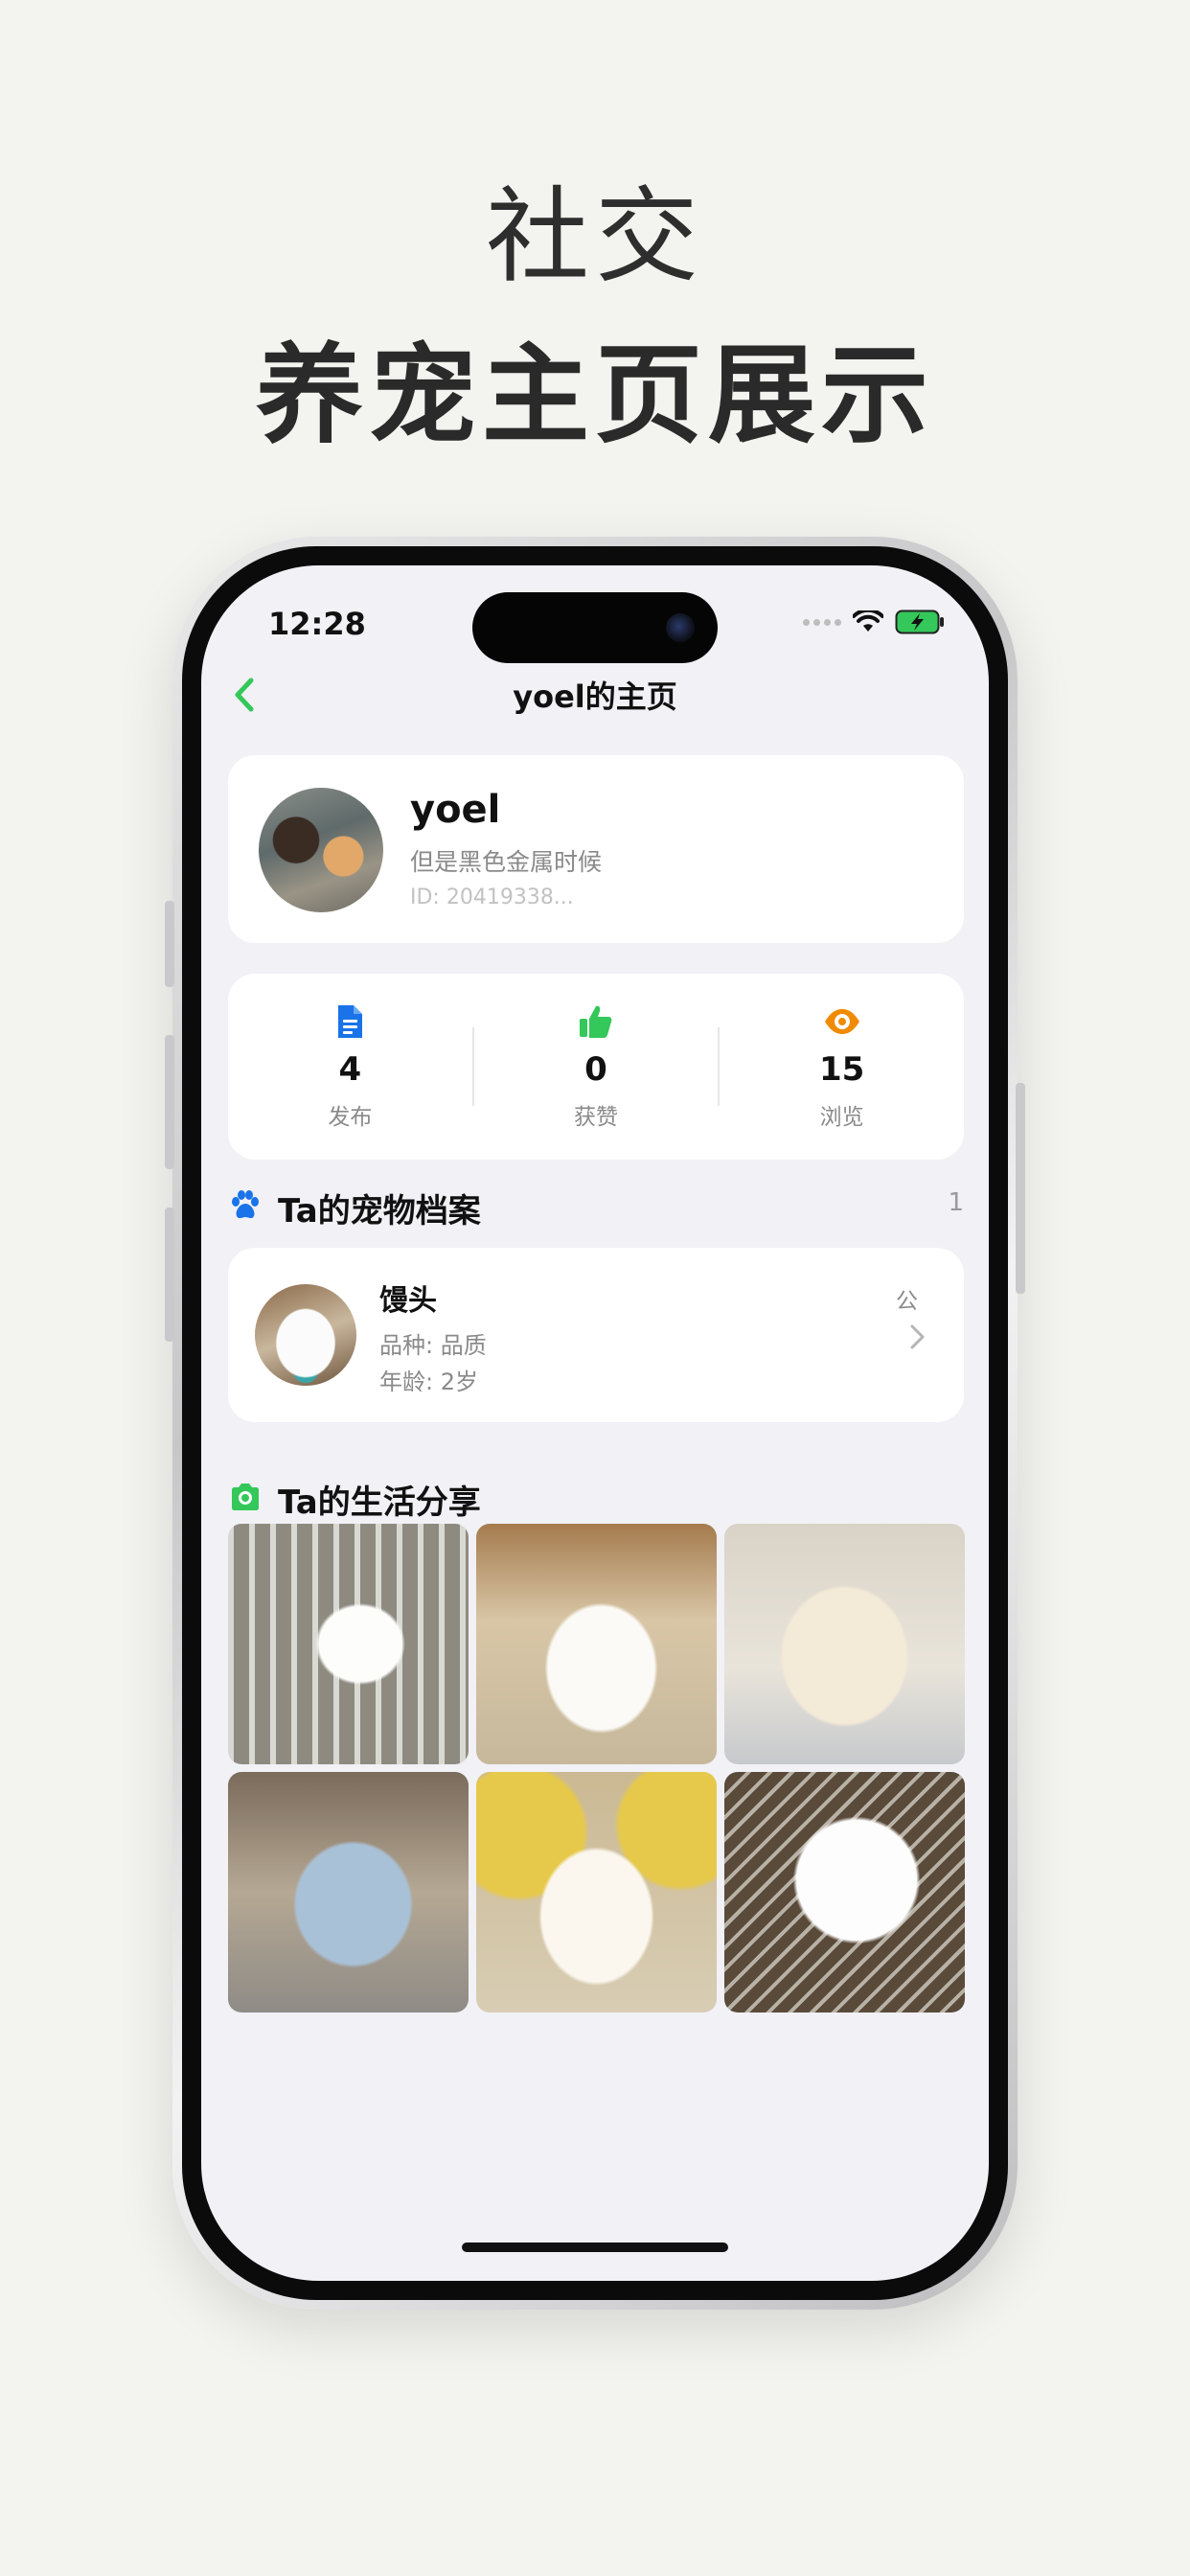  Describe the element at coordinates (868, 621) in the screenshot. I see `wifi-icon` at that location.